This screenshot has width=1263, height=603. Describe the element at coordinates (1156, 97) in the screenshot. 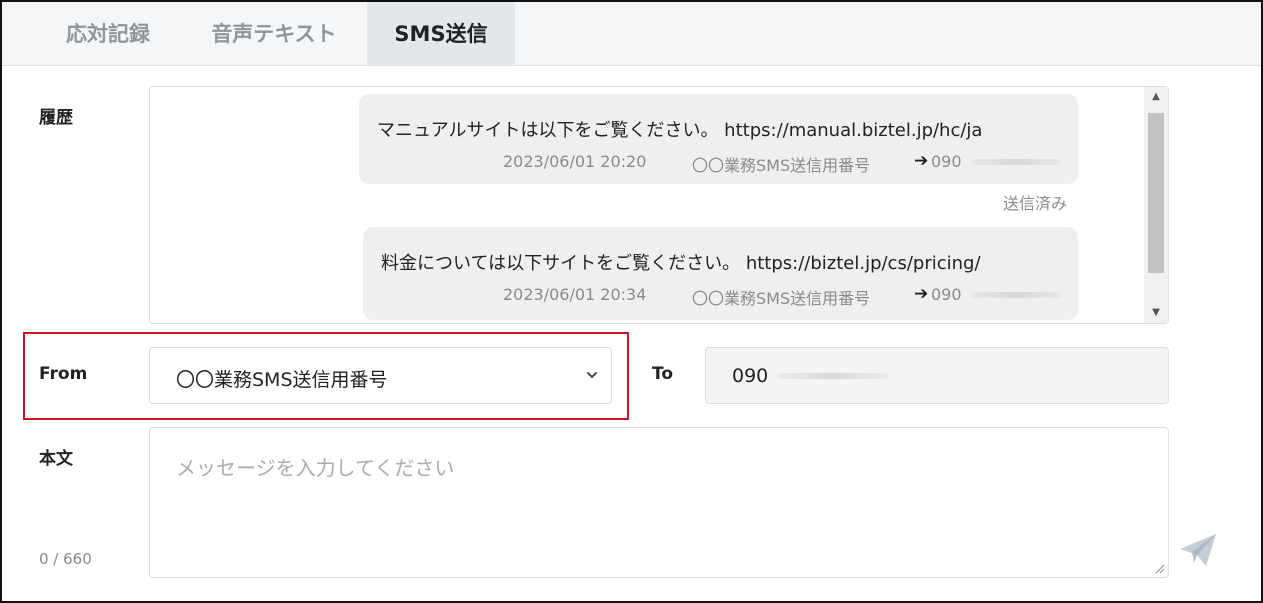

I see `scroll-up-icon: ▲` at that location.